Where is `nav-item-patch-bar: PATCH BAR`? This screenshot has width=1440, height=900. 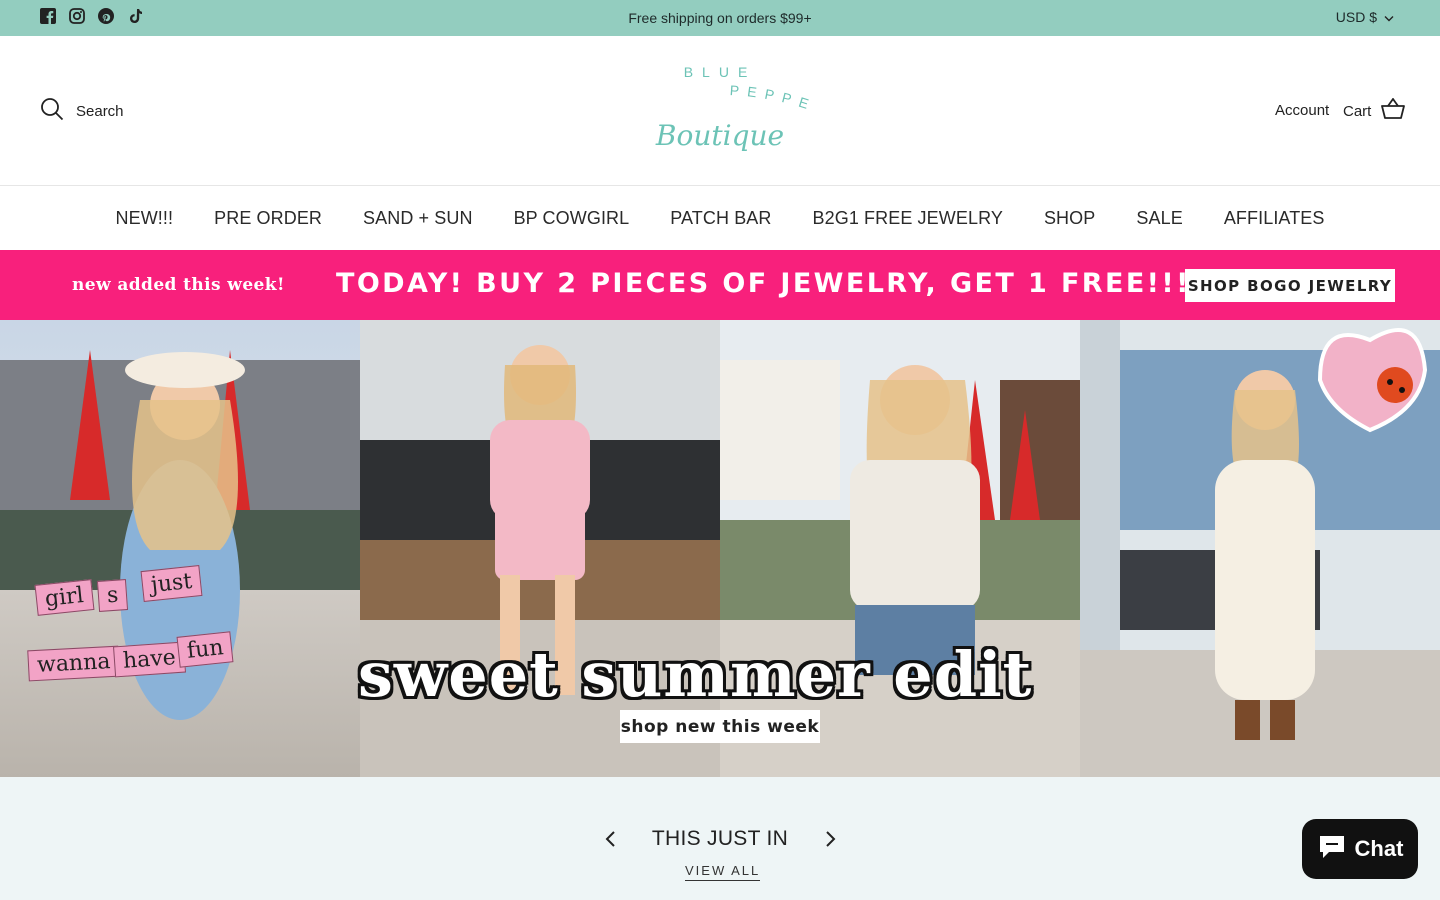
nav-item-patch-bar: PATCH BAR is located at coordinates (720, 218).